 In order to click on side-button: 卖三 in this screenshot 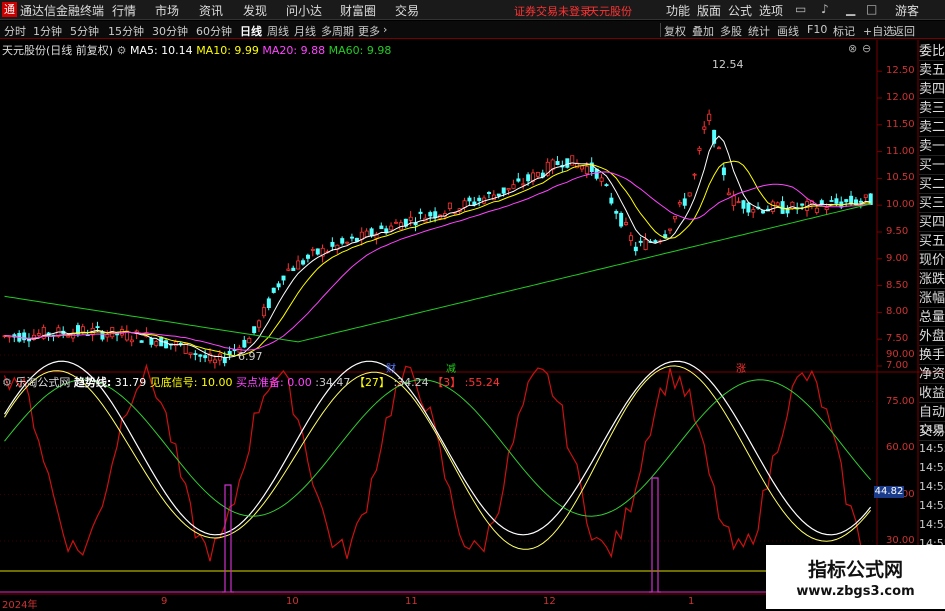, I will do `click(932, 108)`.